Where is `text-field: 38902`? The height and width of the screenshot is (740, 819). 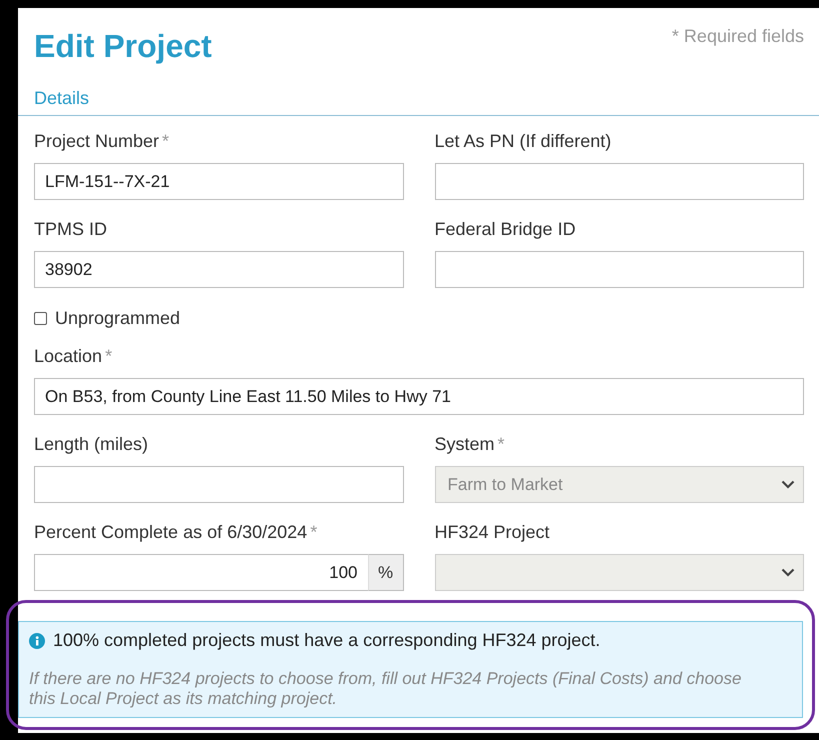 text-field: 38902 is located at coordinates (219, 269).